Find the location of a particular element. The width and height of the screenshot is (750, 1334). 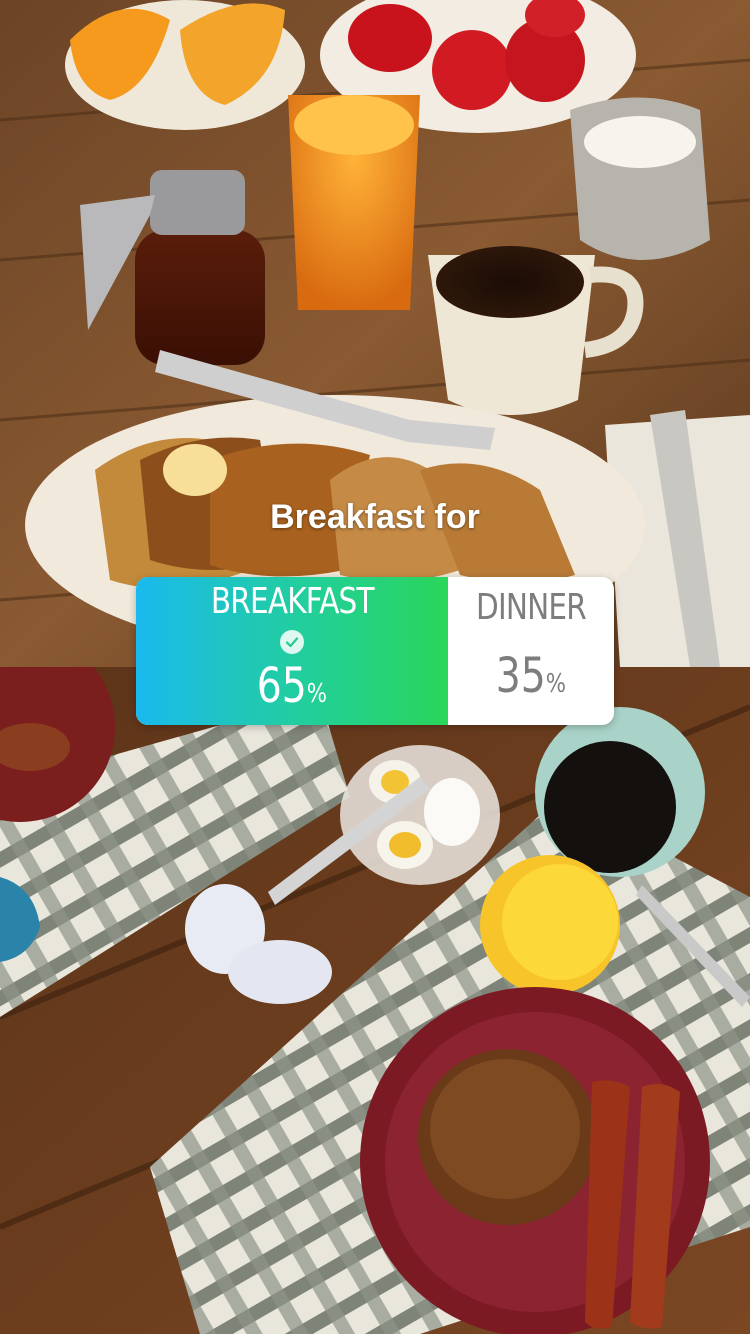

poll-option-dinner: DINNER 35% is located at coordinates (531, 651).